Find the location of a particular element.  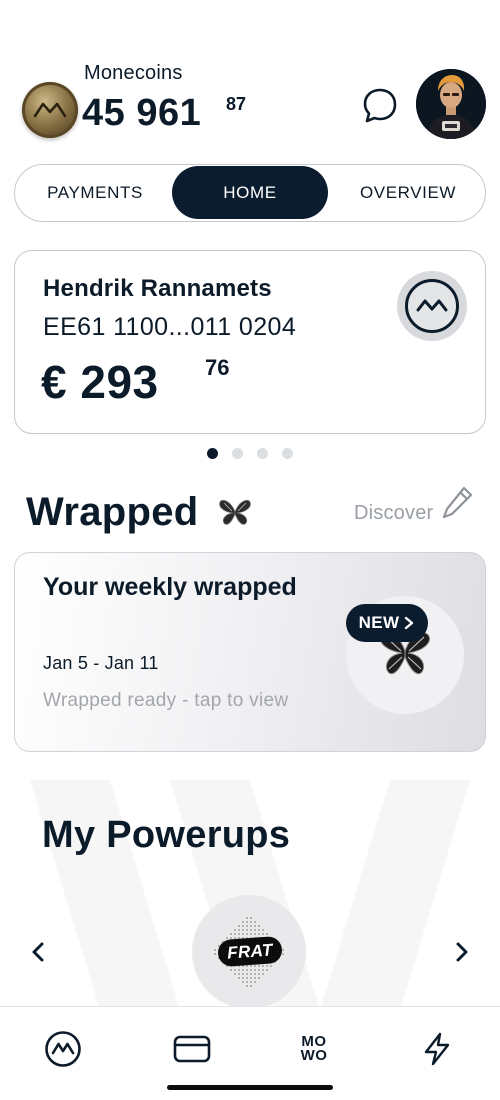

account-iban: EE61 1100...011 0204 is located at coordinates (170, 327).